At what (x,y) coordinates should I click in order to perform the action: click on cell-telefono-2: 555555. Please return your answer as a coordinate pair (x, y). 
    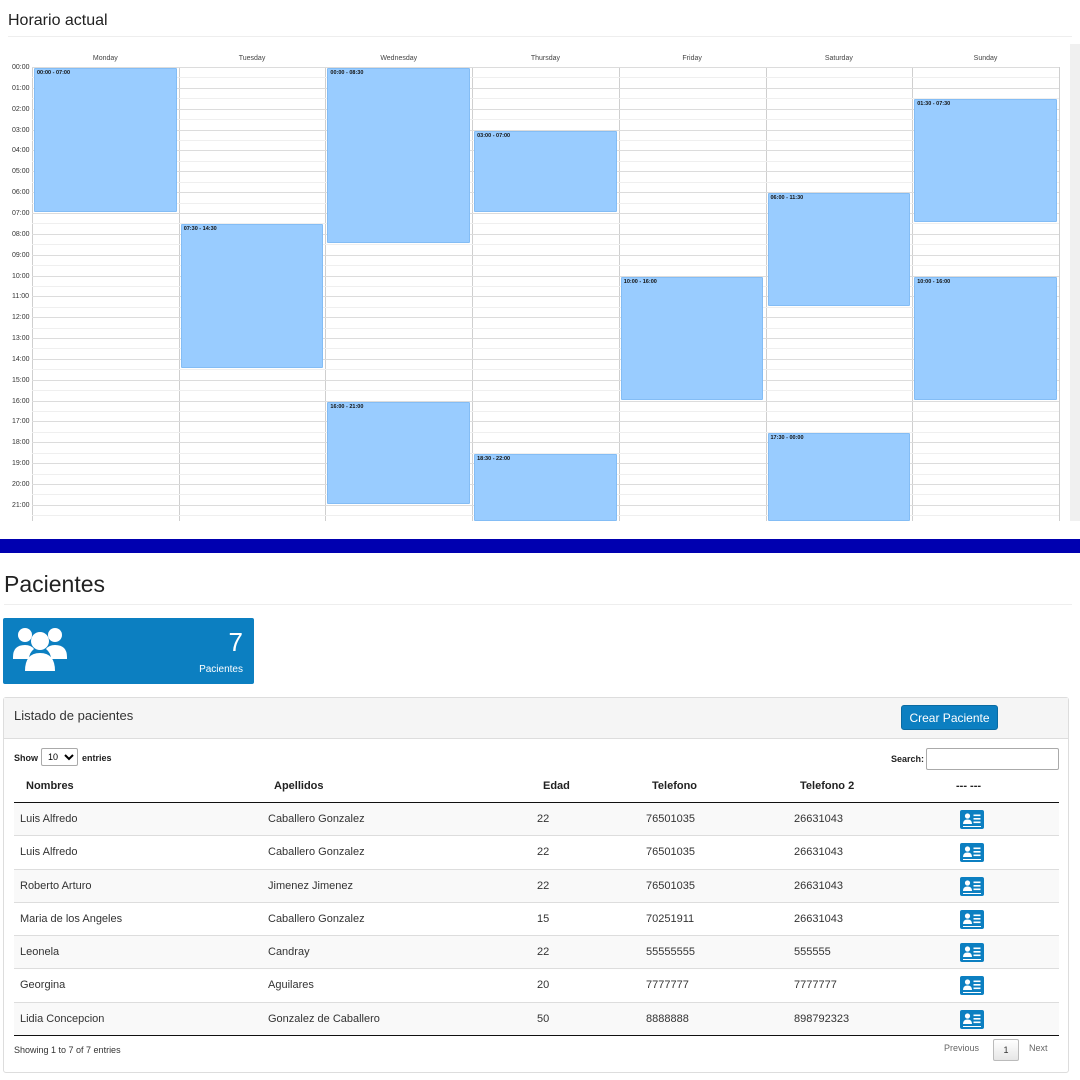
    Looking at the image, I should click on (812, 952).